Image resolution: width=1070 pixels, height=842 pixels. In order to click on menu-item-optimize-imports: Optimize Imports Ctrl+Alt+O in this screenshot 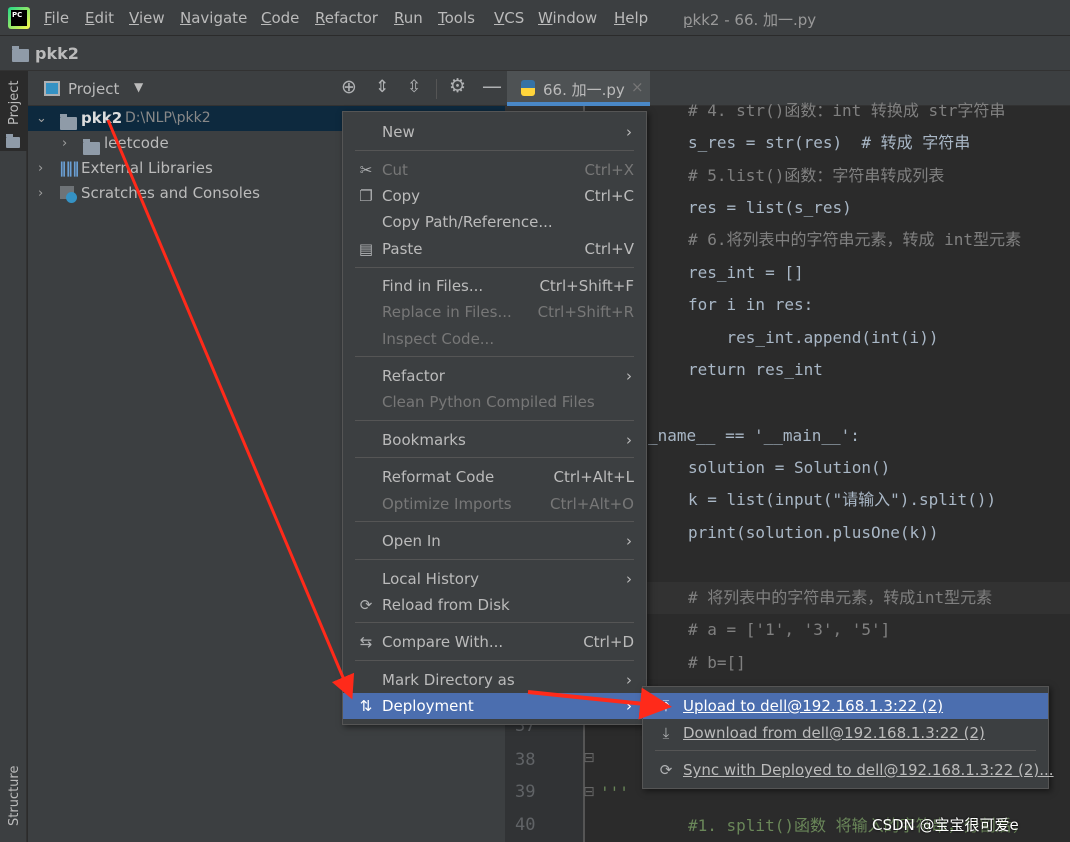, I will do `click(494, 504)`.